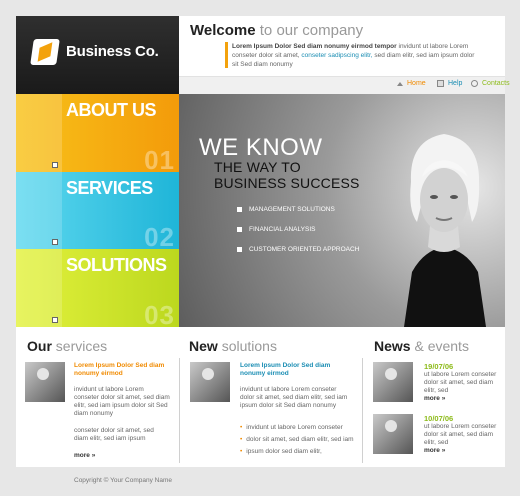 Image resolution: width=520 pixels, height=496 pixels. I want to click on services-title-bold: Our, so click(39, 346).